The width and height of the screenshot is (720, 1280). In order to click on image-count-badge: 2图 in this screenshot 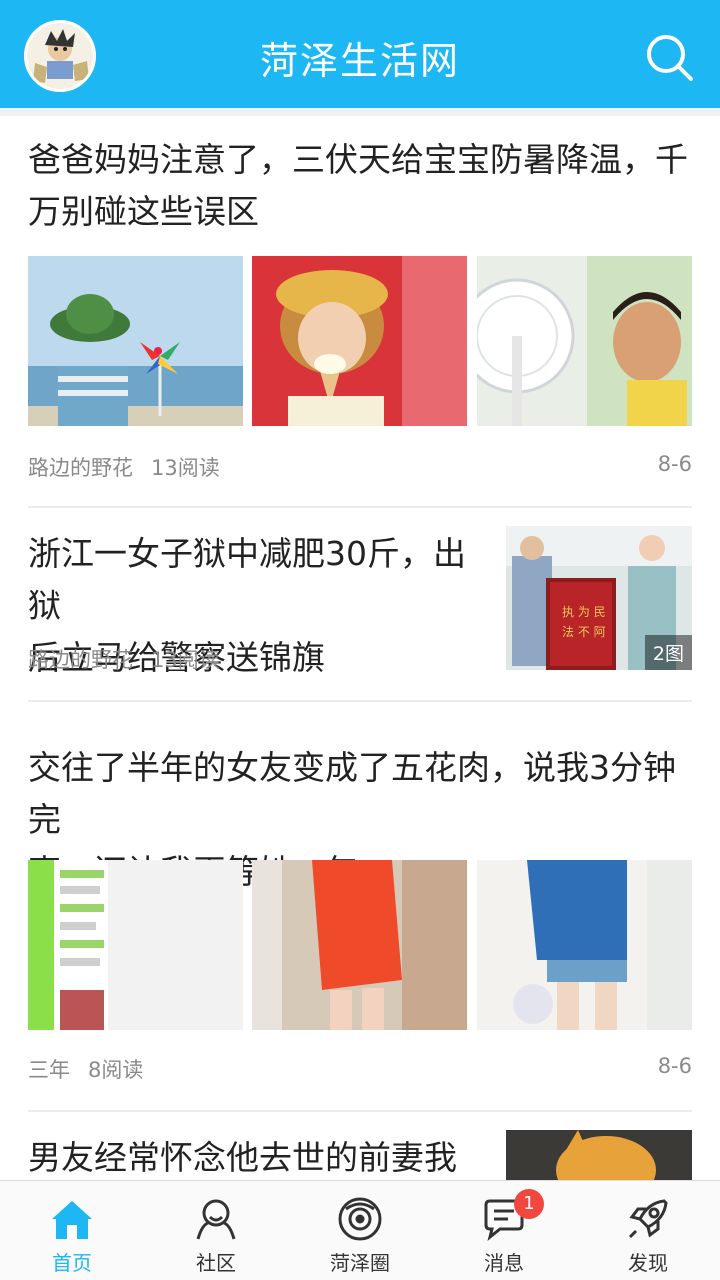, I will do `click(668, 652)`.